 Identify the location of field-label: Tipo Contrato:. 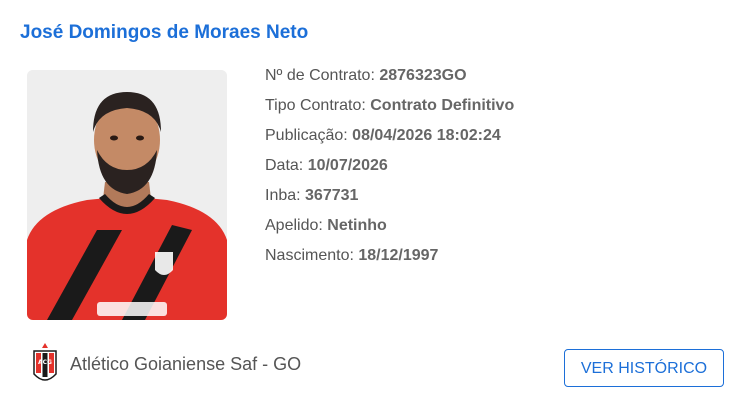
(318, 105).